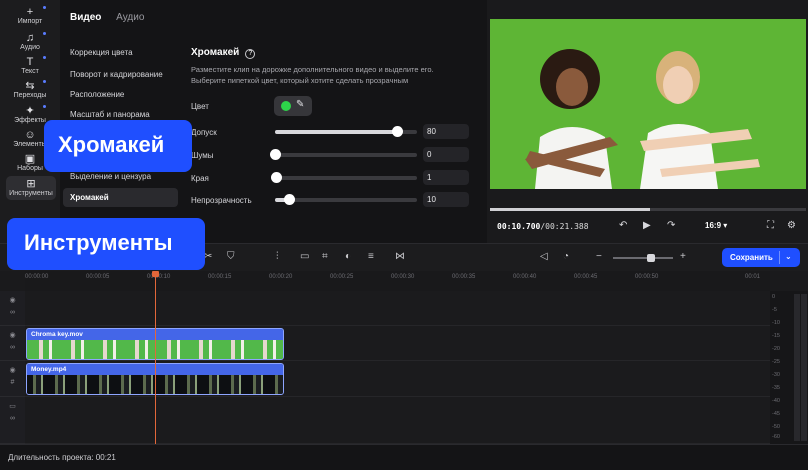  I want to click on redo-icon: ↷, so click(671, 225).